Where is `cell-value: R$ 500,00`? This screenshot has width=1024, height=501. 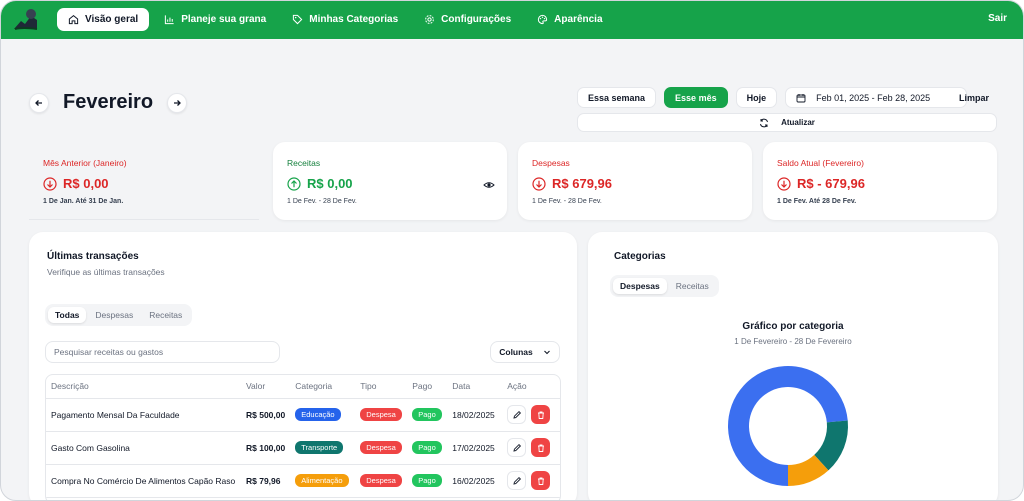 cell-value: R$ 500,00 is located at coordinates (266, 415).